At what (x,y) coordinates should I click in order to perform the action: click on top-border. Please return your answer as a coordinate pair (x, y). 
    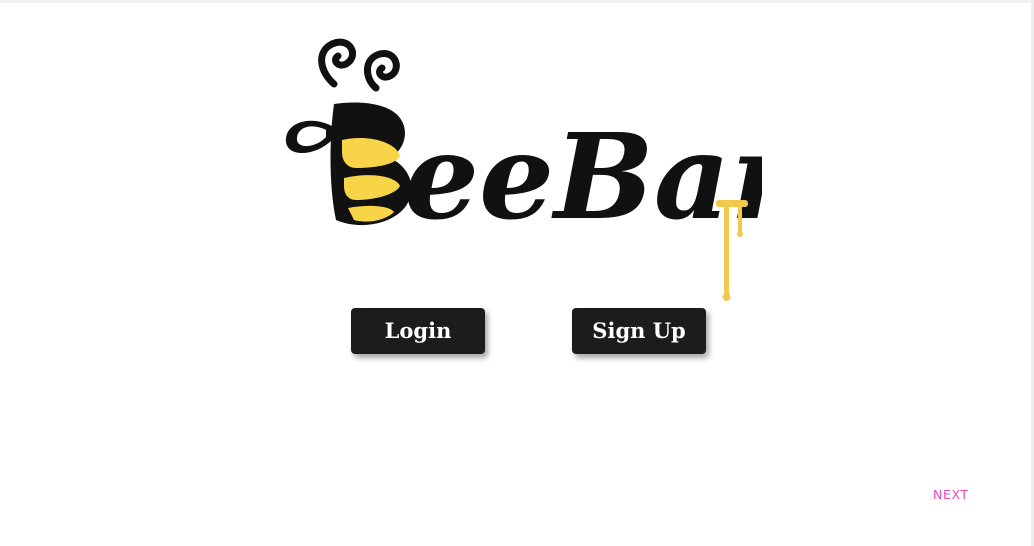
    Looking at the image, I should click on (517, 1).